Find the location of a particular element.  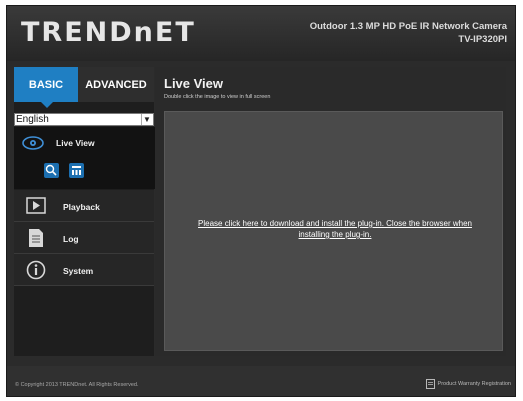

sidebar-item-label: System is located at coordinates (78, 271).